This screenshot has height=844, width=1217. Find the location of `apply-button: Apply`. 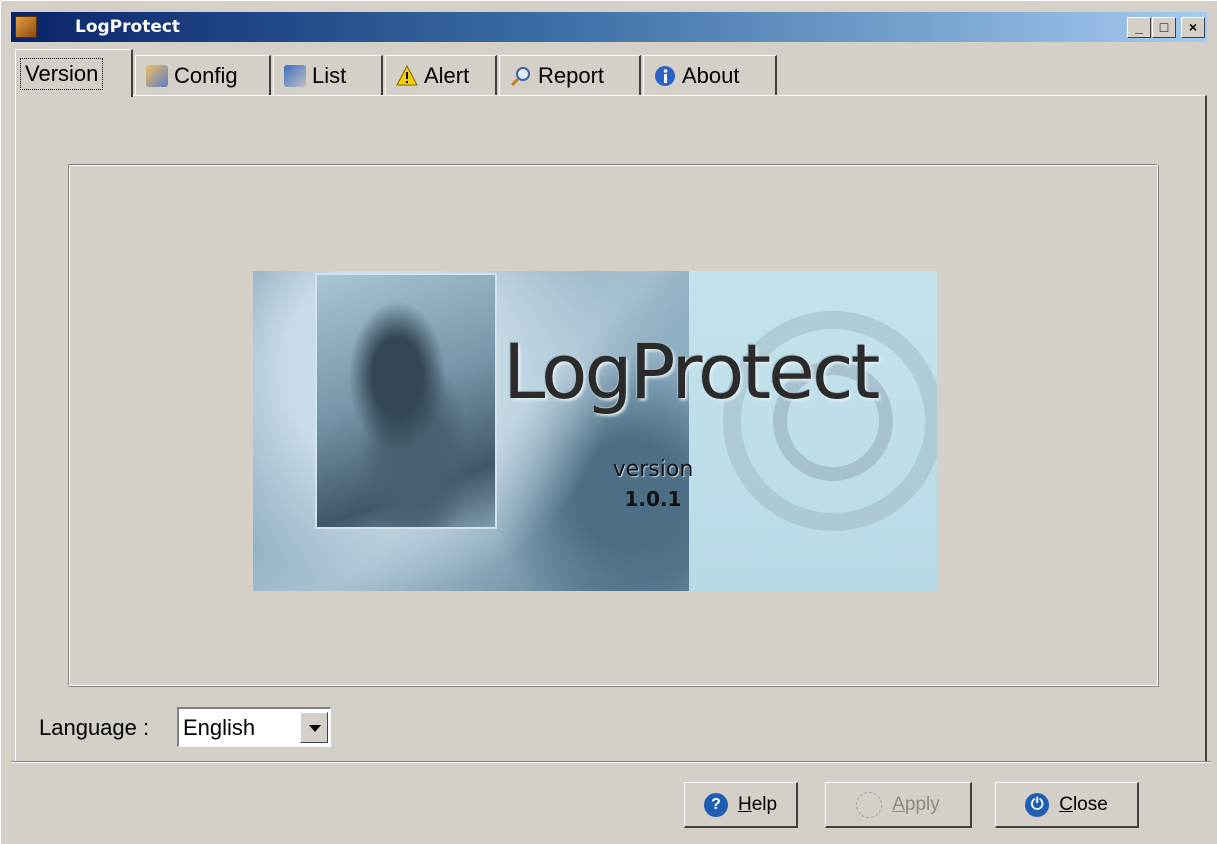

apply-button: Apply is located at coordinates (898, 805).